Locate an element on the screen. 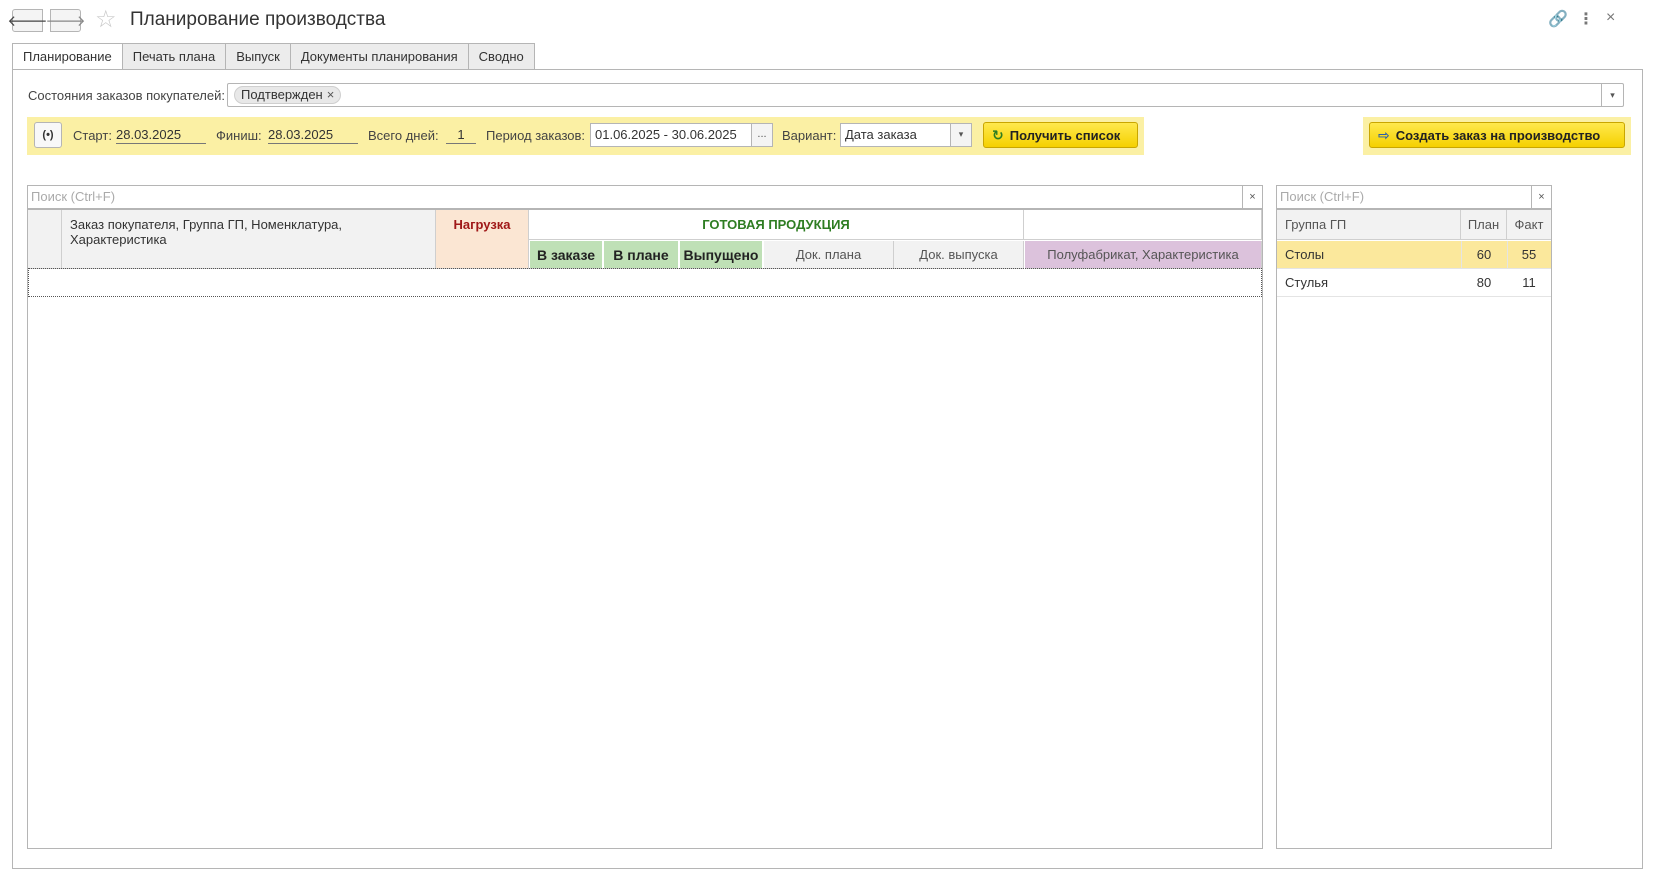 The width and height of the screenshot is (1655, 869). tab-release: Выпуск is located at coordinates (258, 56).